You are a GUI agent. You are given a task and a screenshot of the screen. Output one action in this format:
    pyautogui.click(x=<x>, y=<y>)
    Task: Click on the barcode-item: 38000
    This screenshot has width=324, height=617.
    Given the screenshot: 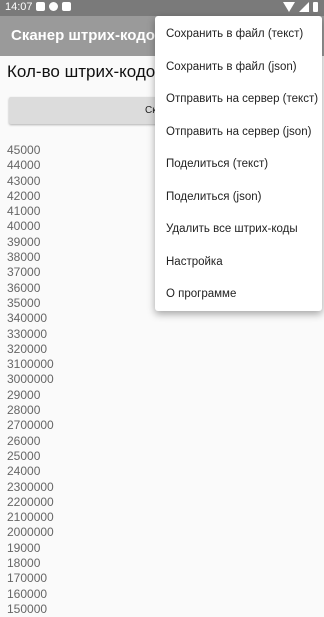 What is the action you would take?
    pyautogui.click(x=30, y=257)
    